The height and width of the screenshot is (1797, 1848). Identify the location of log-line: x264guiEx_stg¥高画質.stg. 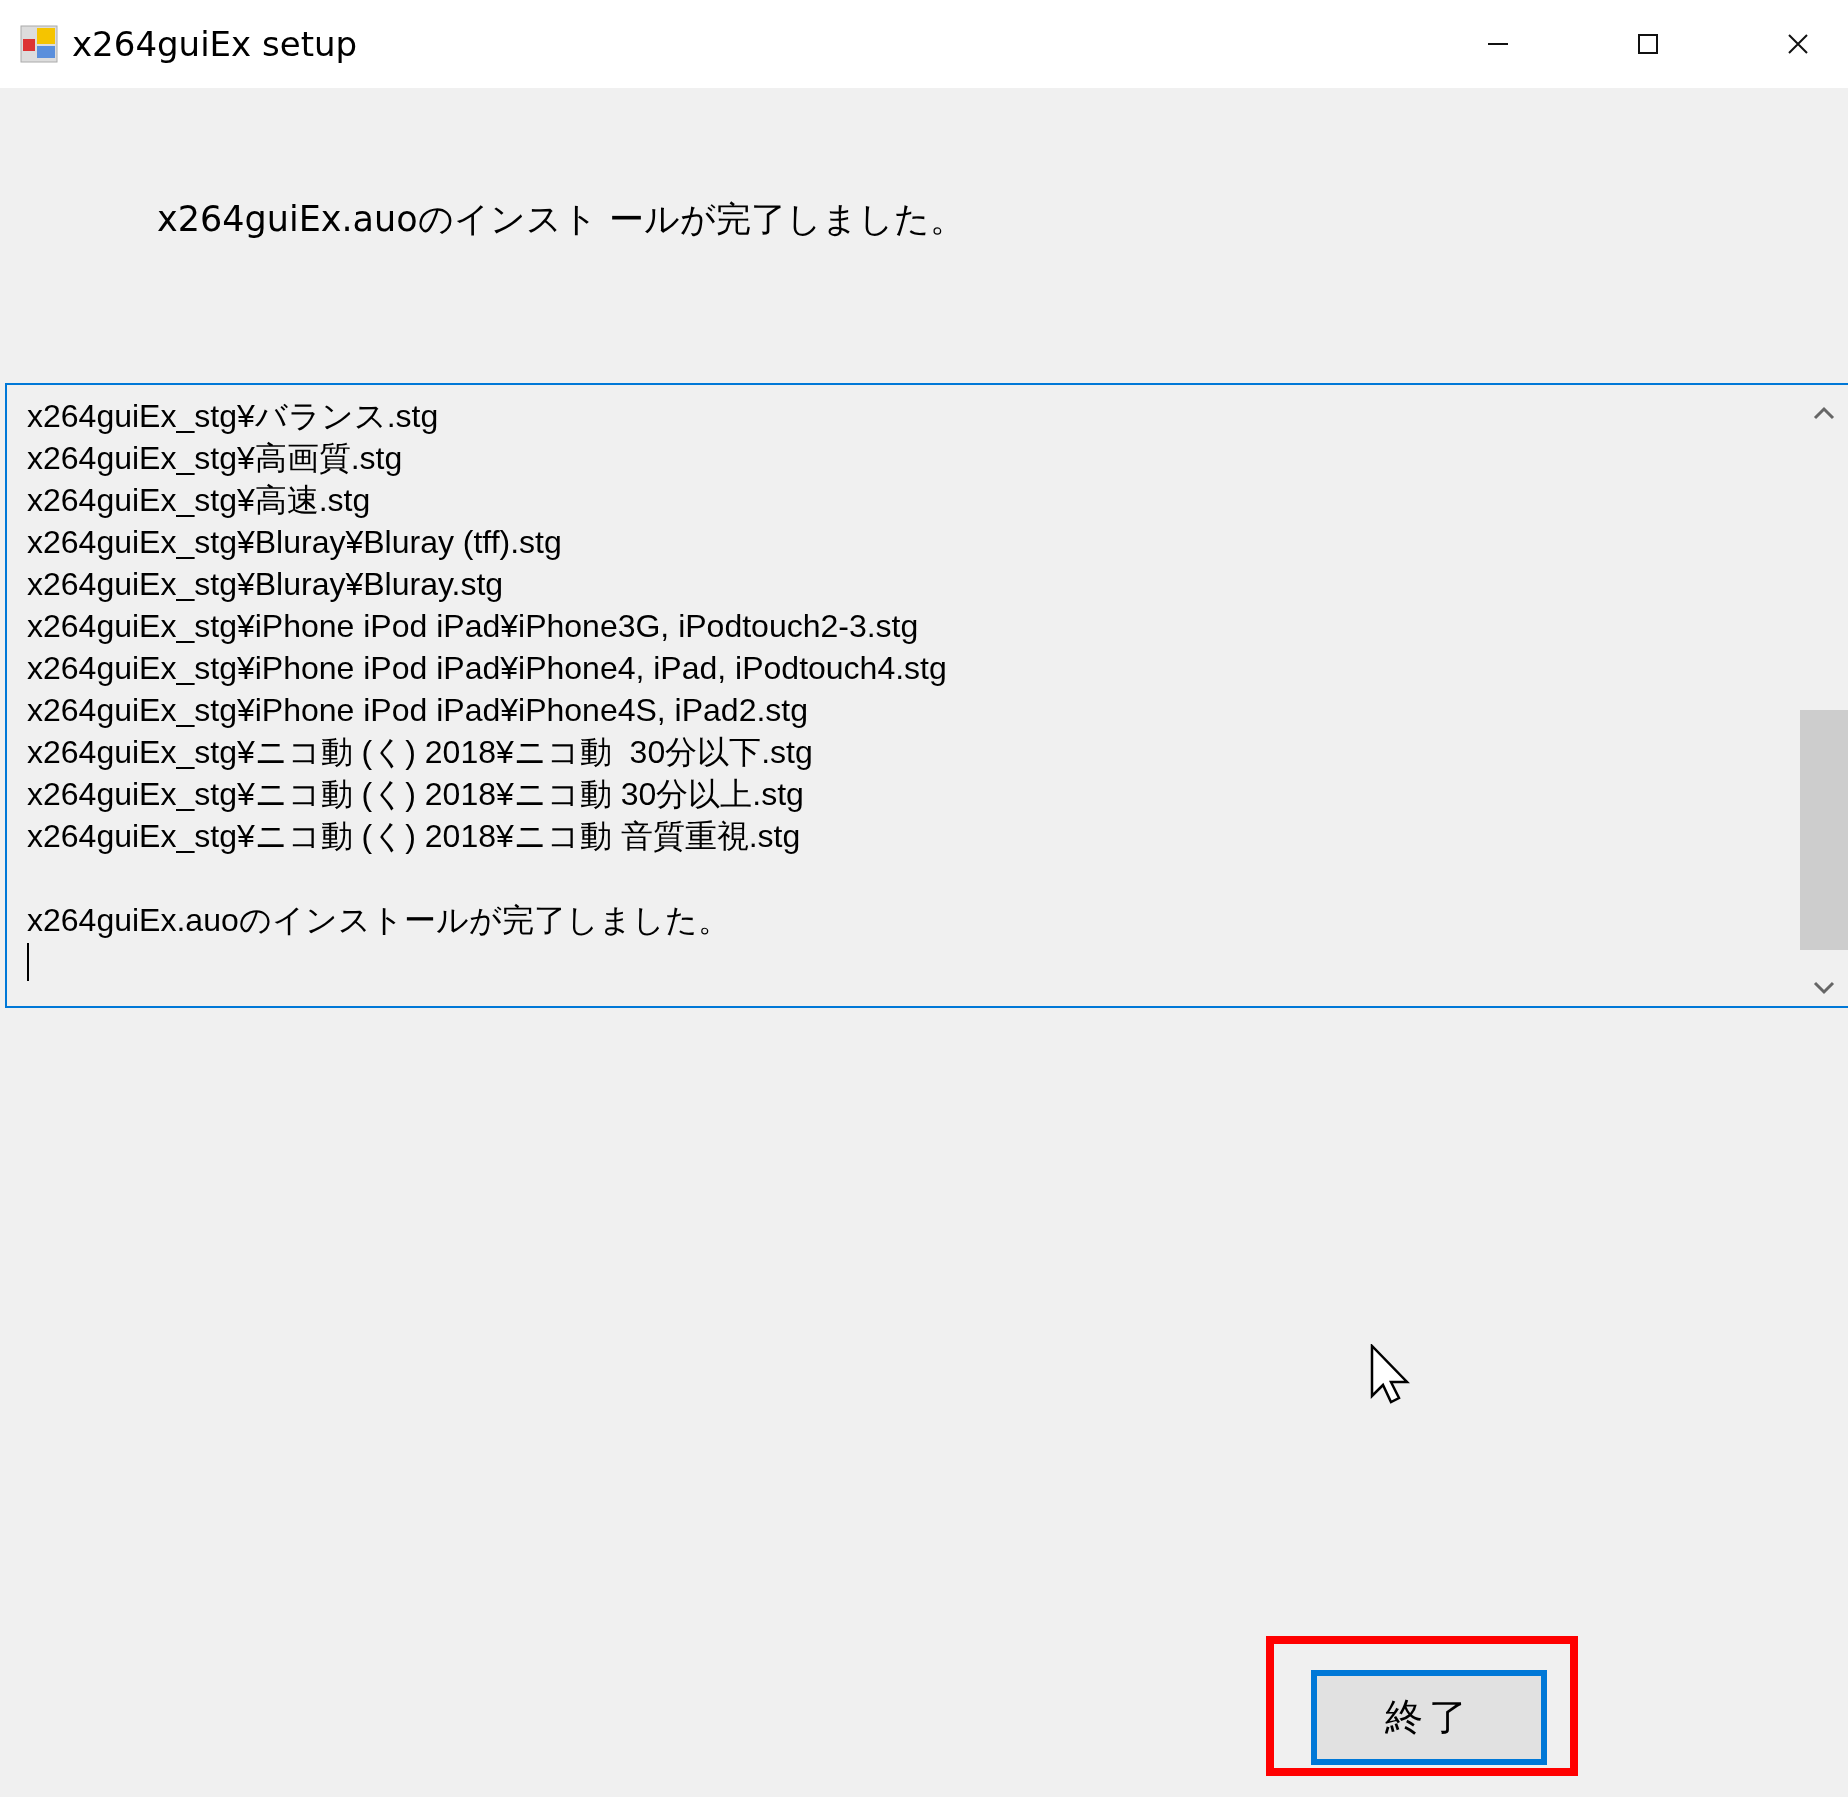
(215, 458).